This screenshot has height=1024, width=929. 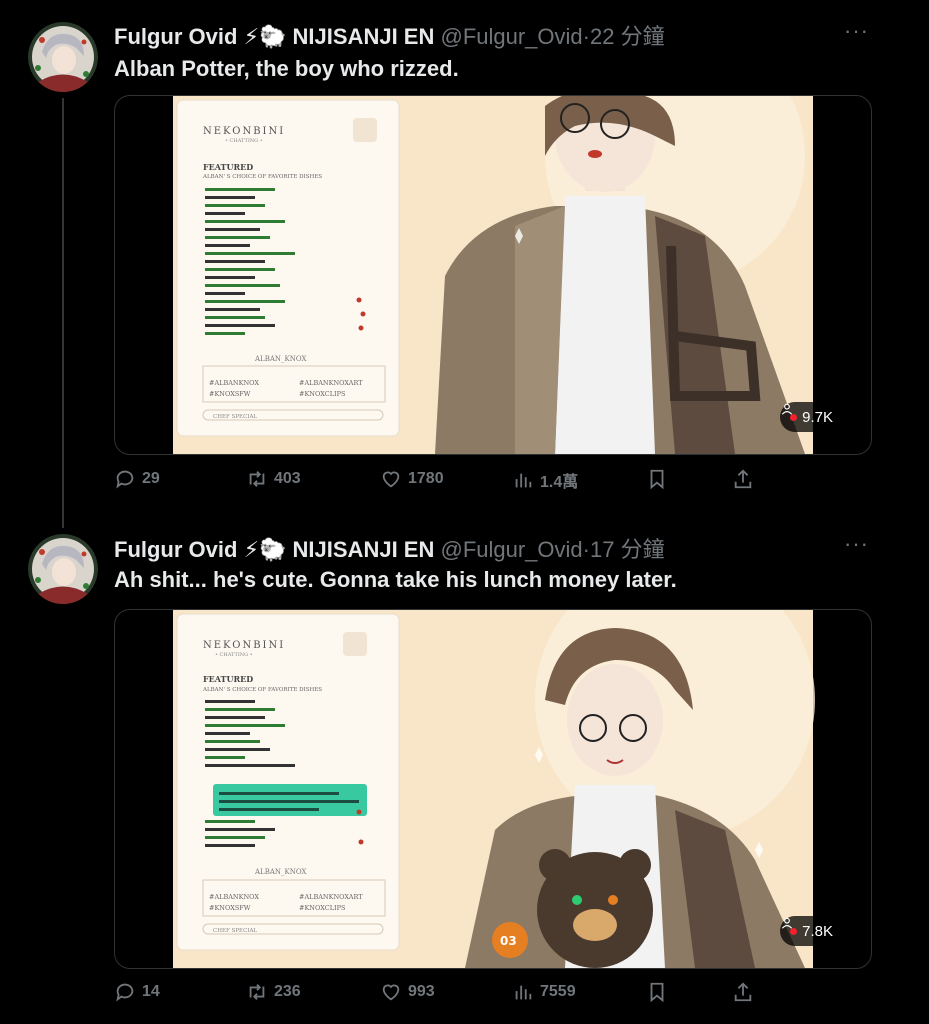 I want to click on views-button: 1.4萬, so click(x=545, y=480).